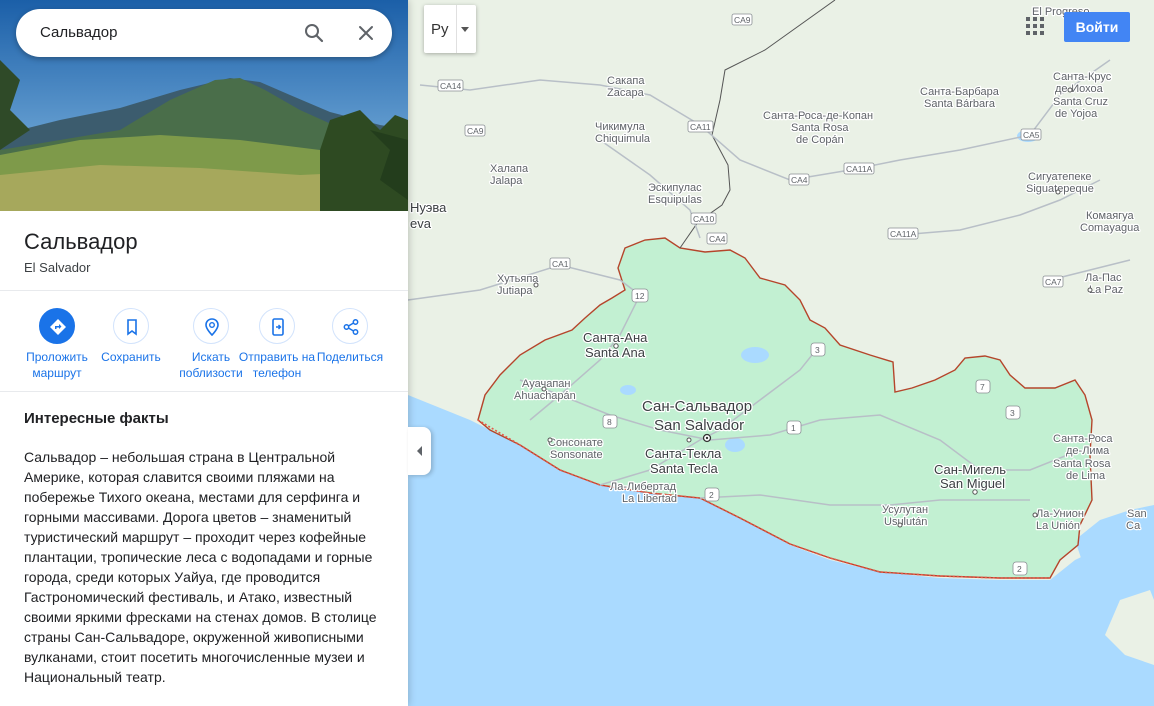 This screenshot has width=1154, height=706. Describe the element at coordinates (626, 93) in the screenshot. I see `label-sakapa-es: Zacapa` at that location.